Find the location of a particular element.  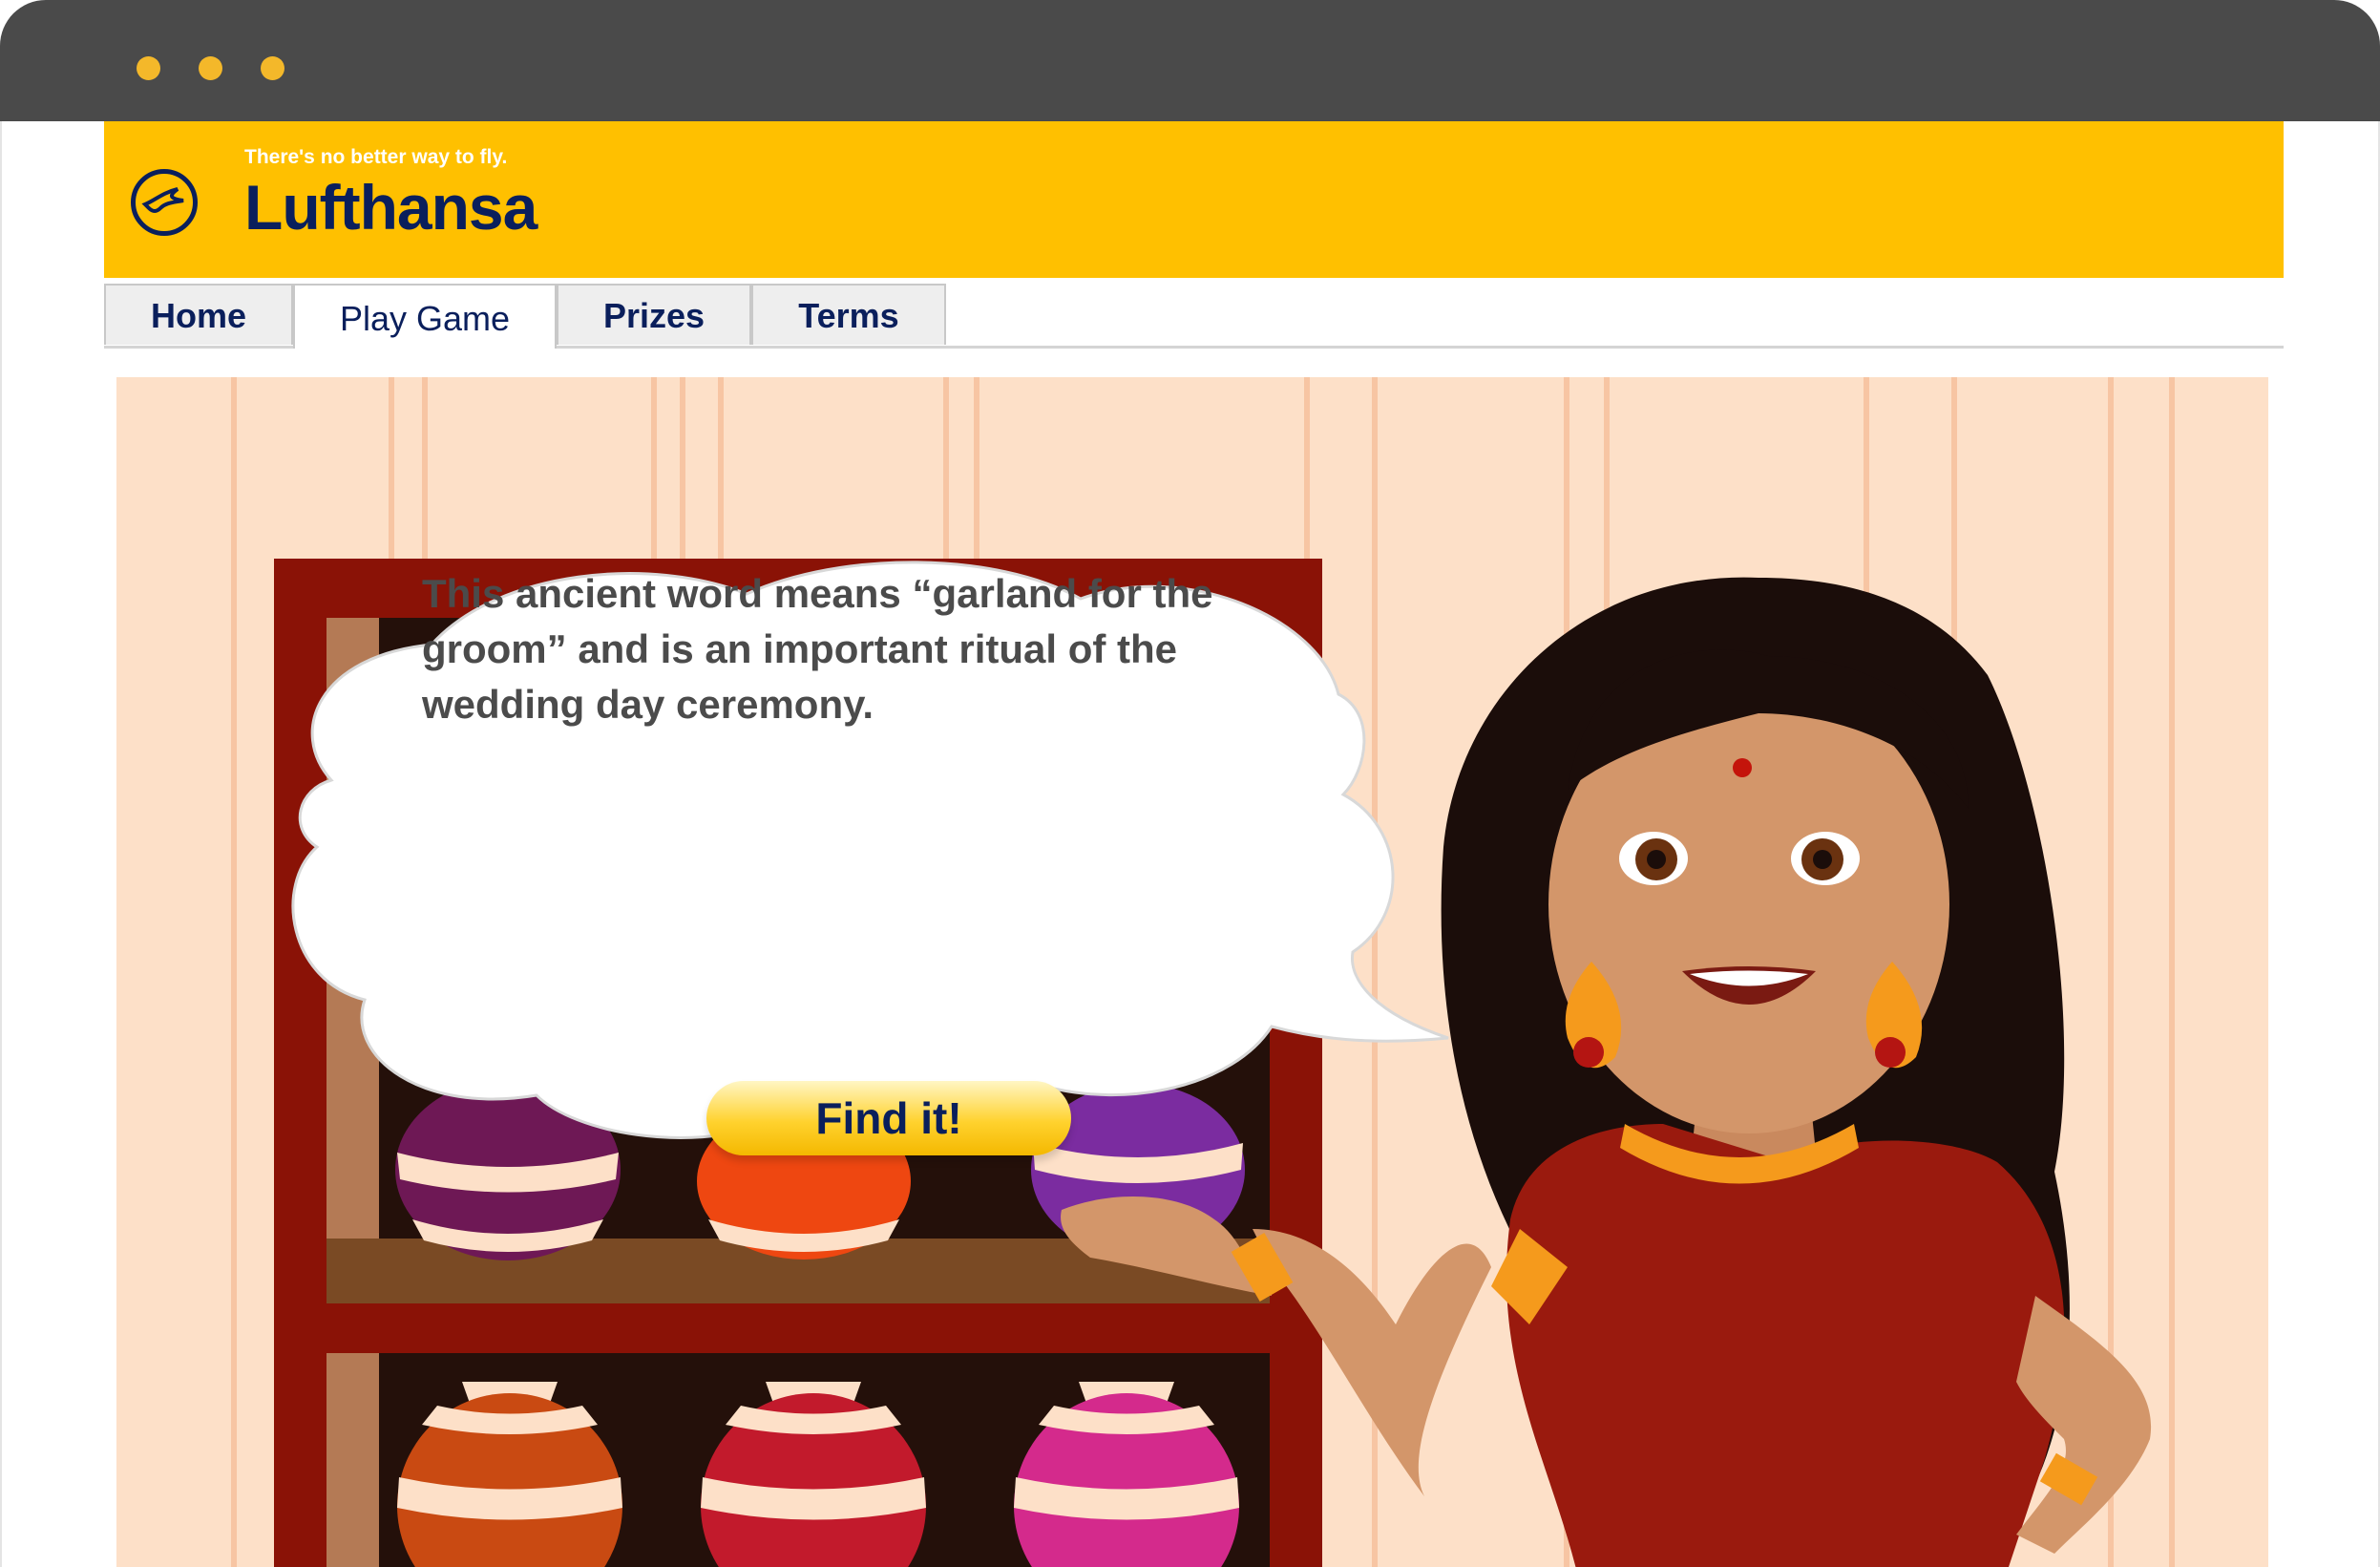

lufthansa-crane-logo-icon is located at coordinates (164, 203).